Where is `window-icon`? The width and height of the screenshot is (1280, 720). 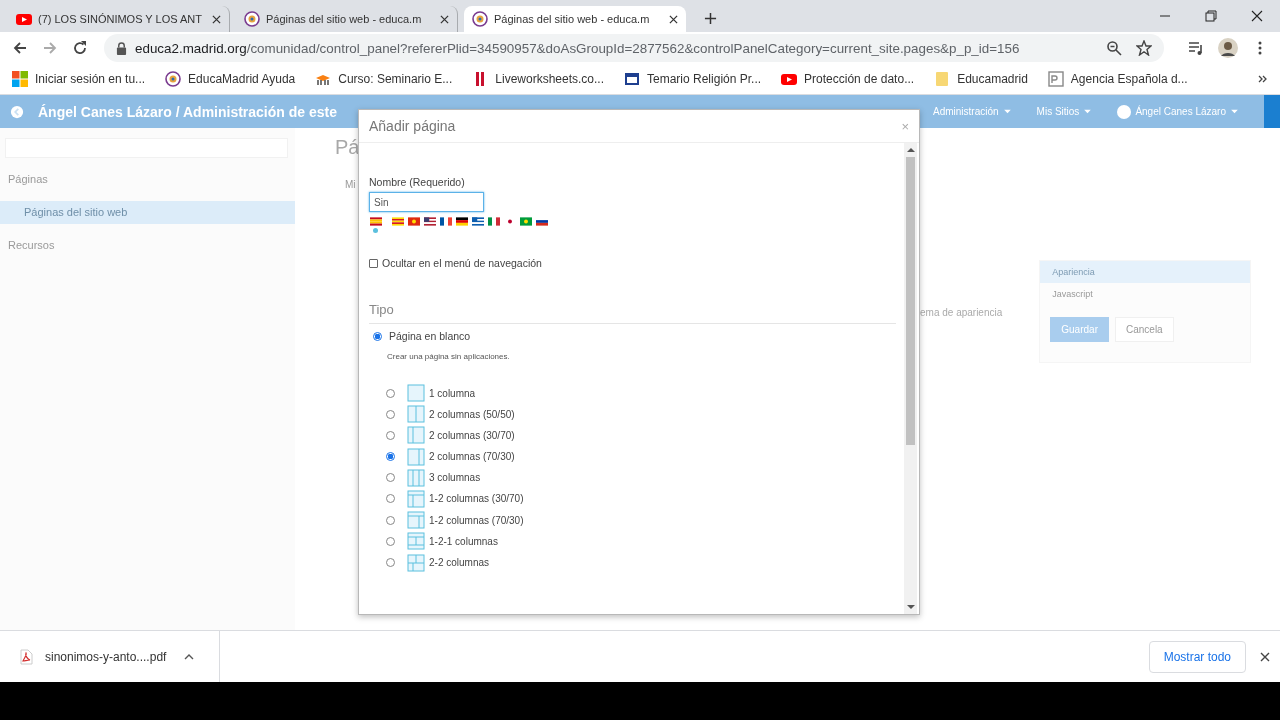
window-icon is located at coordinates (632, 79).